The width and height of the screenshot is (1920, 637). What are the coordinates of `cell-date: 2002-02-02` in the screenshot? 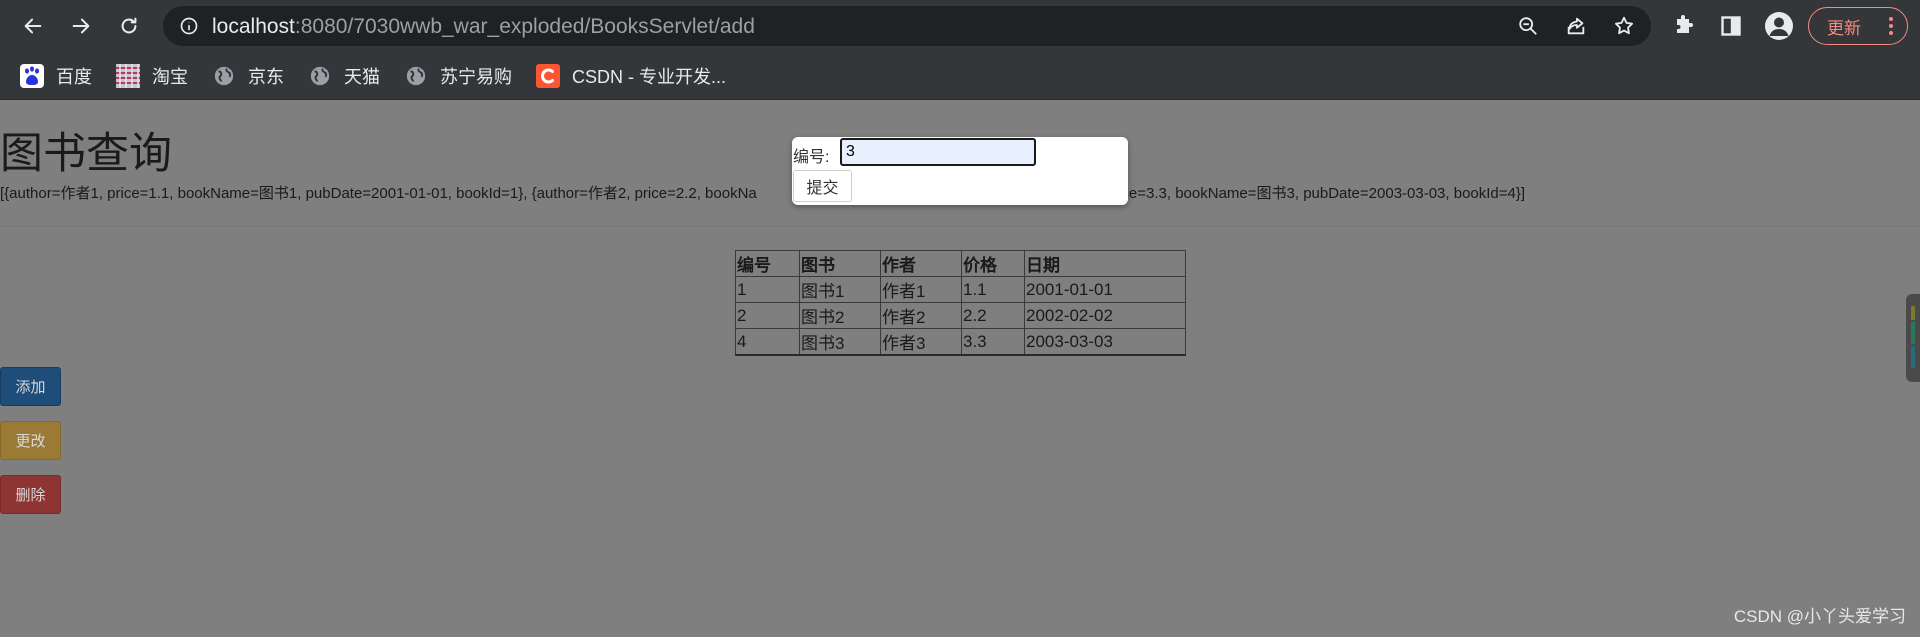 It's located at (1105, 315).